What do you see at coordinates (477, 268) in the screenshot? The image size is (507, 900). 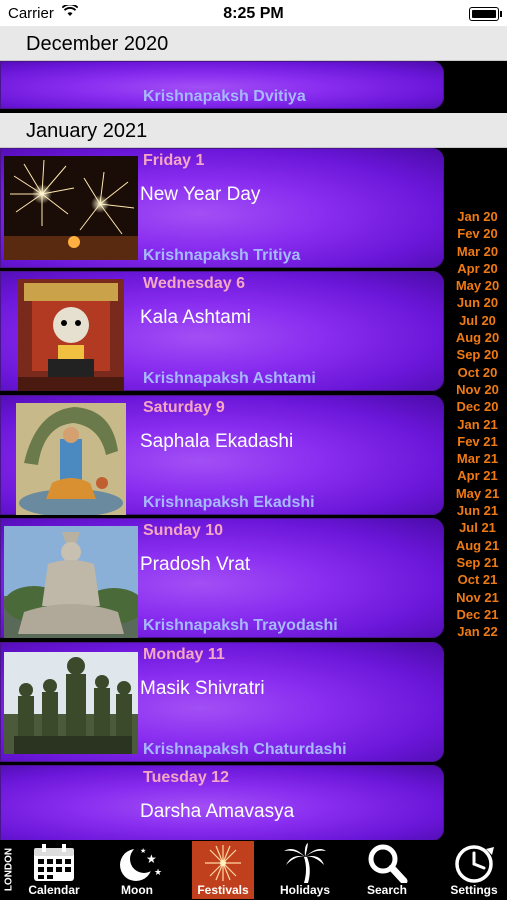 I see `month-index-item: Apr 20` at bounding box center [477, 268].